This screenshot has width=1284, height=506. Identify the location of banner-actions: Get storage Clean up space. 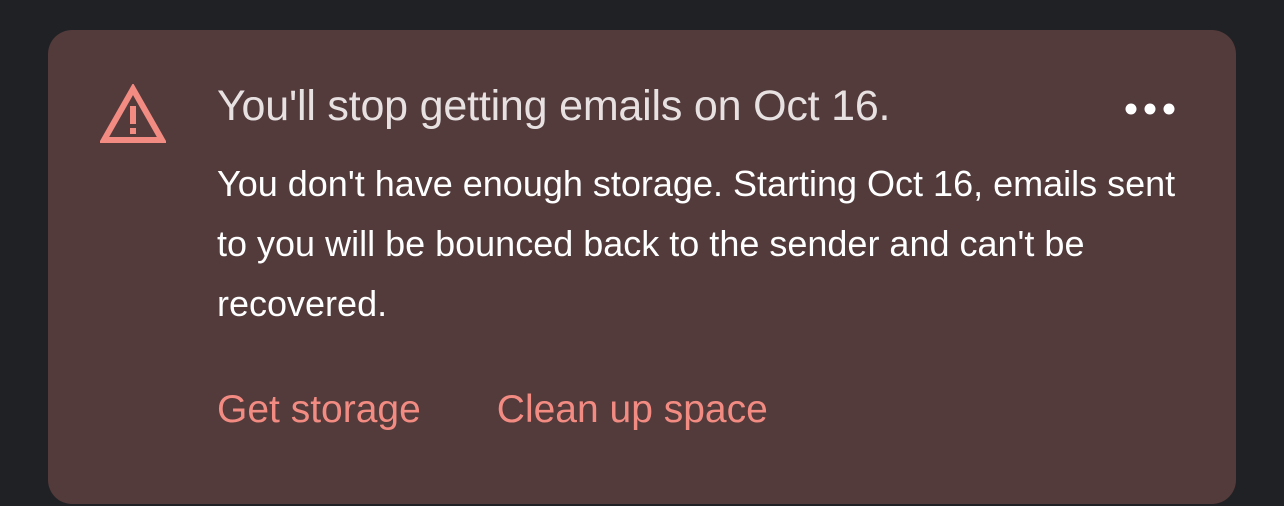
(492, 410).